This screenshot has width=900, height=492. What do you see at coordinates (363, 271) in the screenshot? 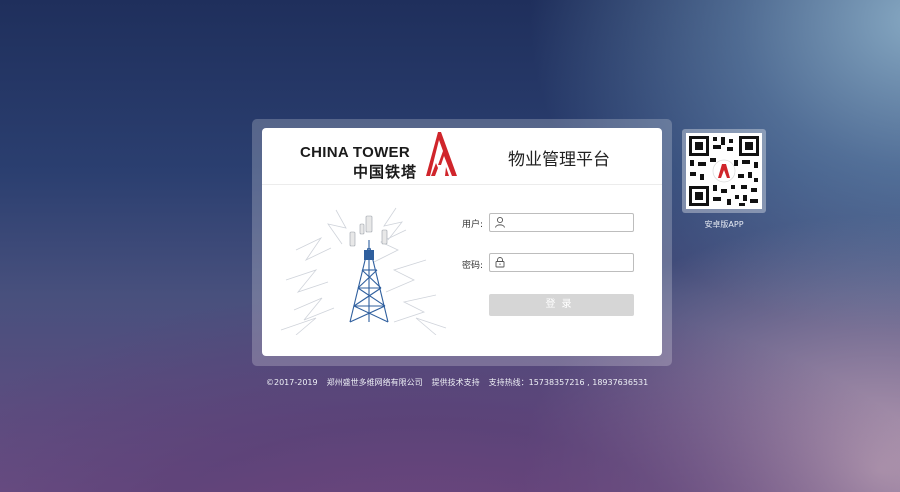
I see `tower-illustration` at bounding box center [363, 271].